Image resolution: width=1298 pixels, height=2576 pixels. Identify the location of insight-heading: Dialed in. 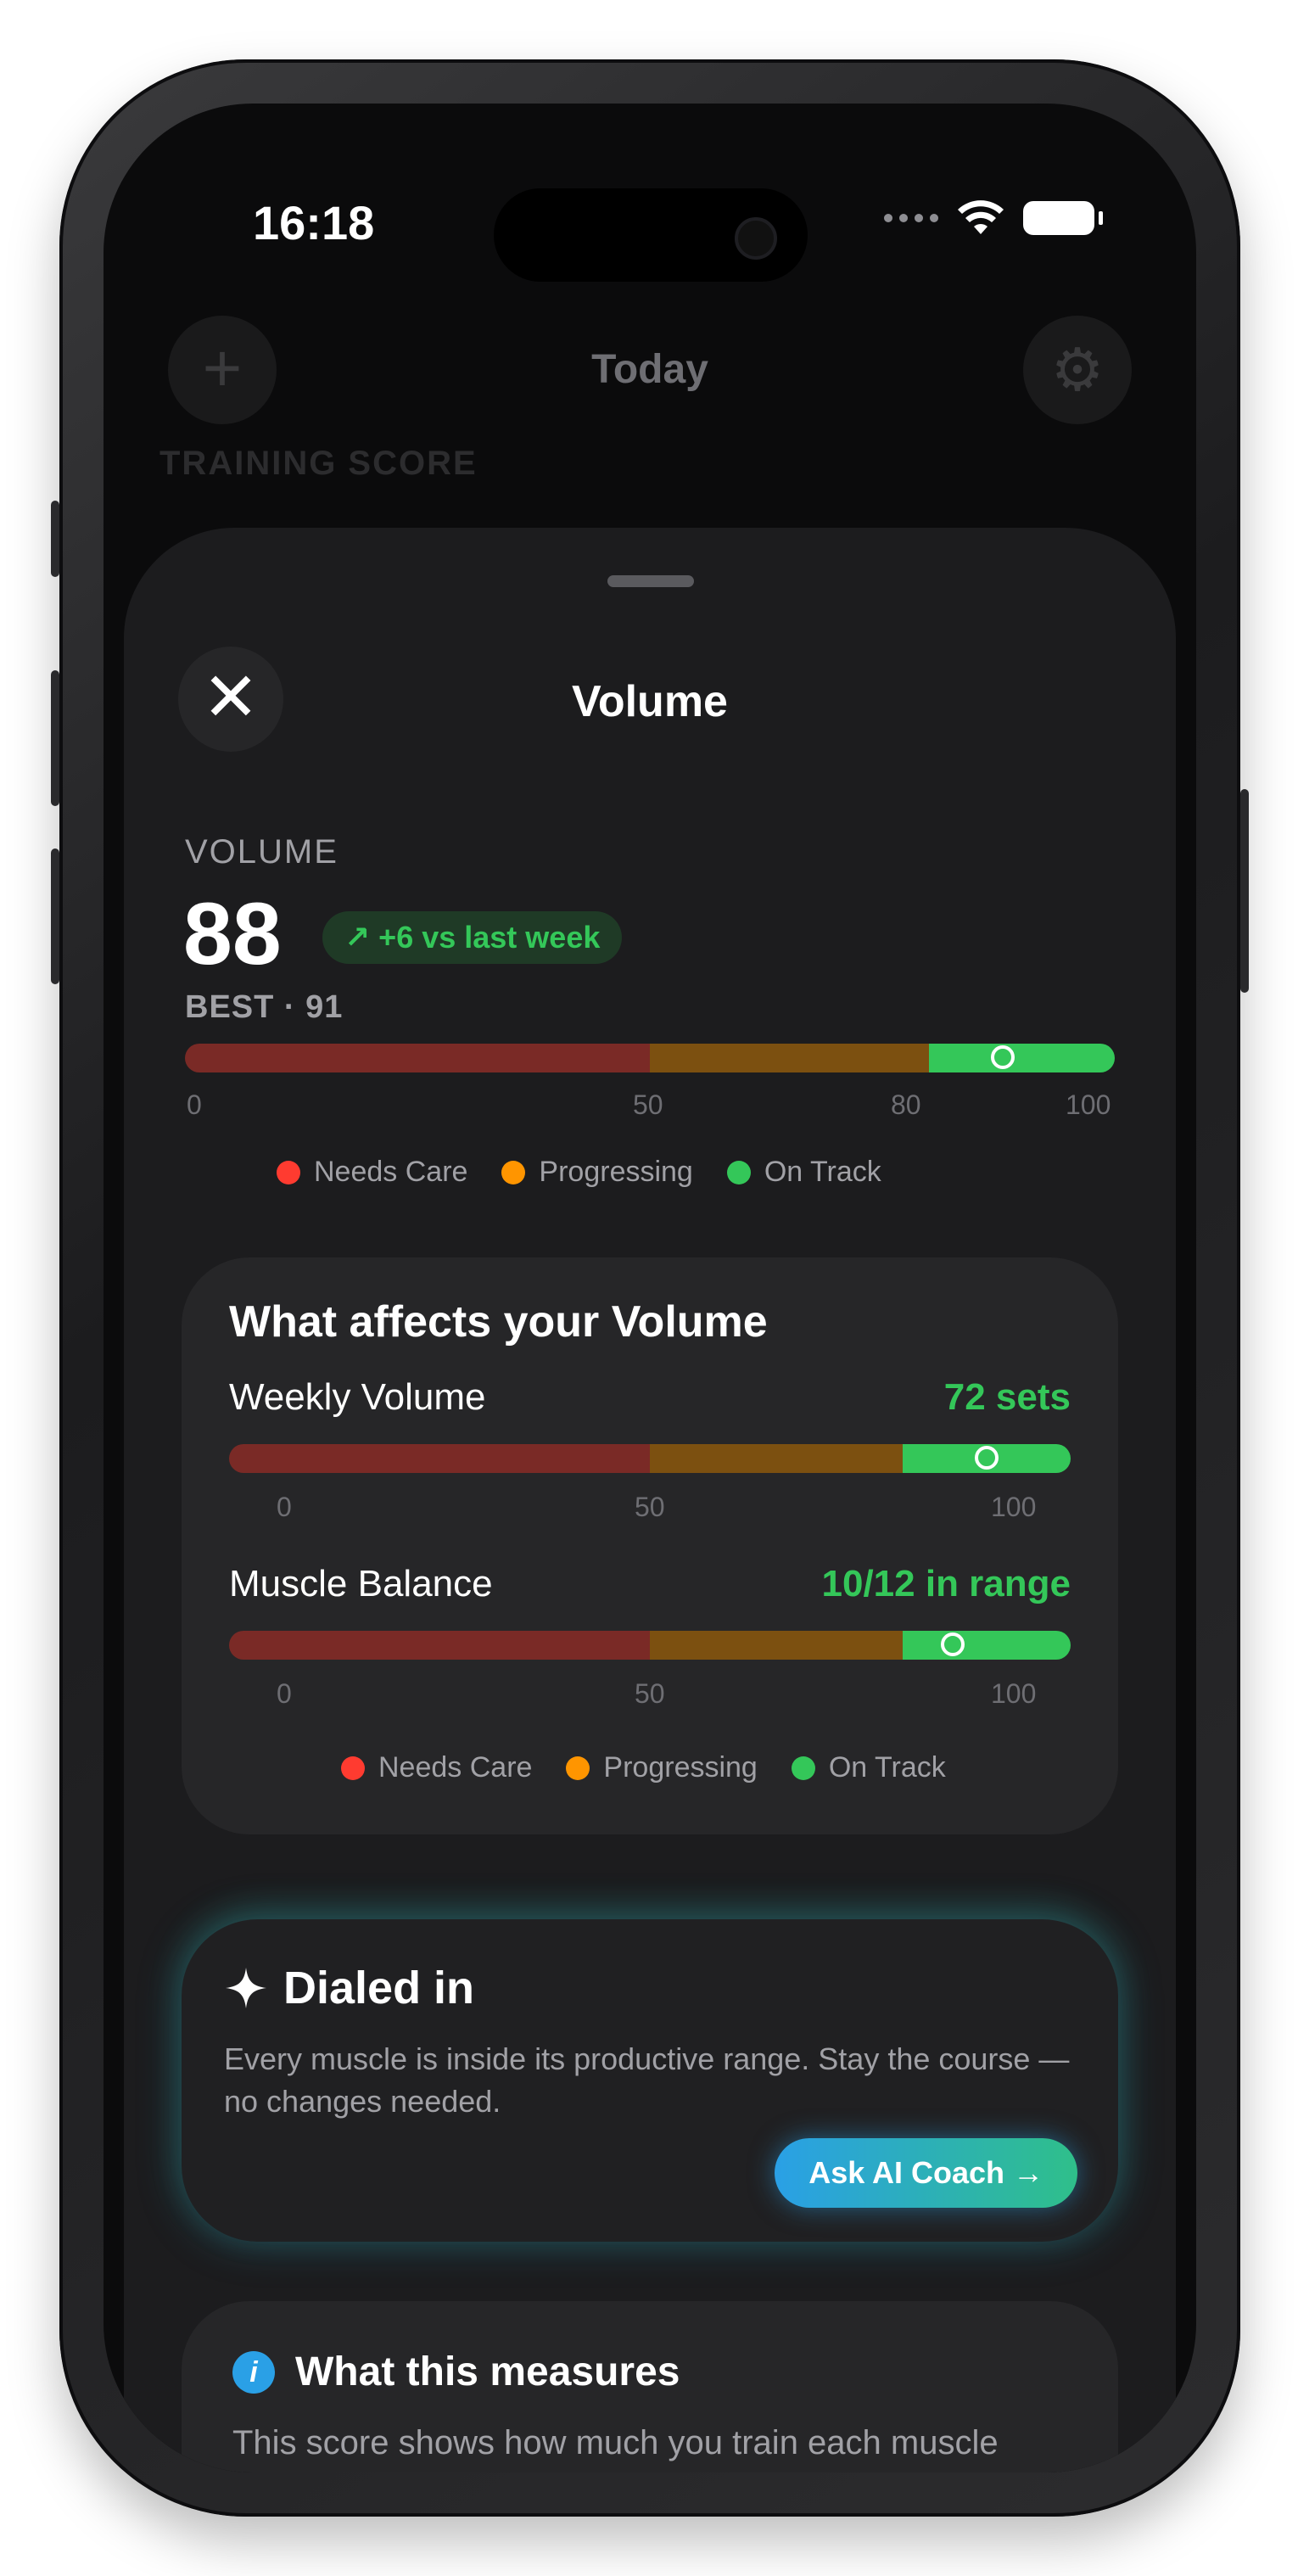
(349, 1988).